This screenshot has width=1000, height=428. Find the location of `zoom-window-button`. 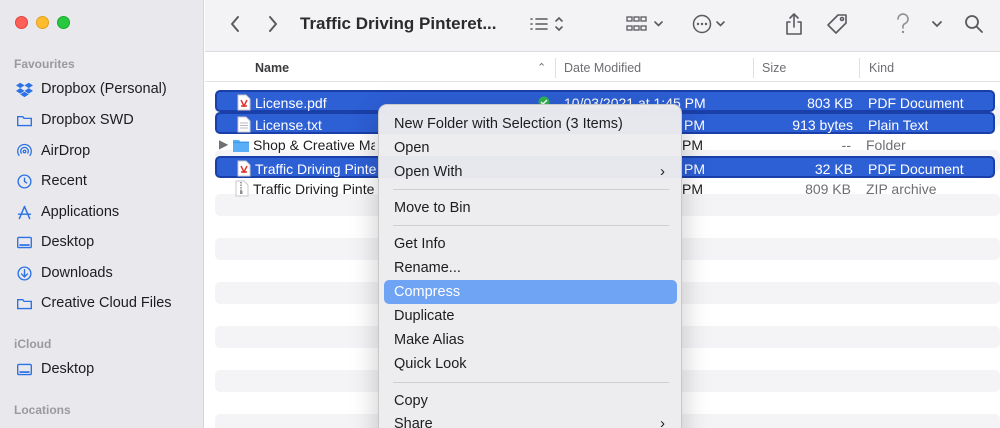

zoom-window-button is located at coordinates (63, 22).